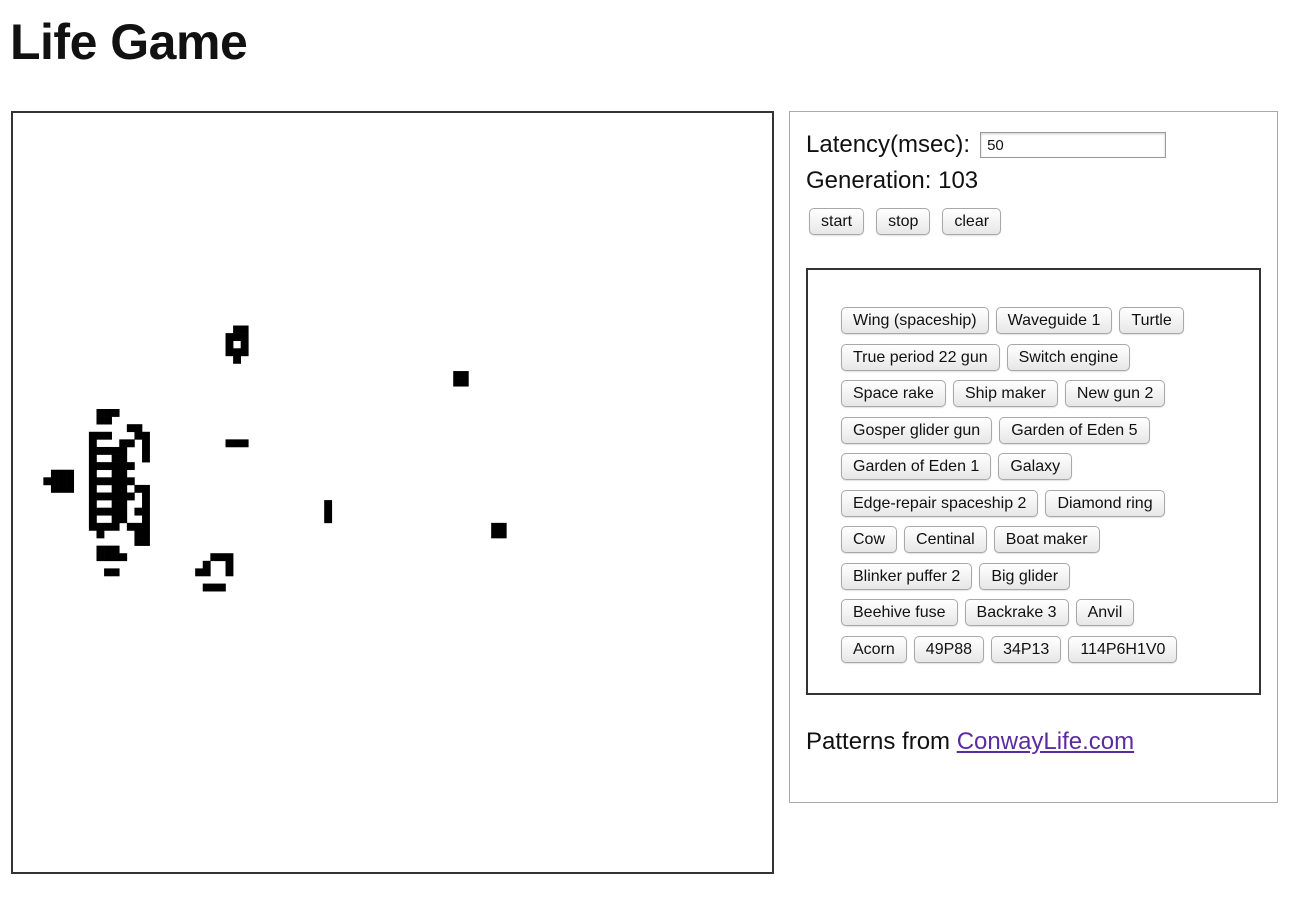  I want to click on pattern-button: Space rake, so click(893, 393).